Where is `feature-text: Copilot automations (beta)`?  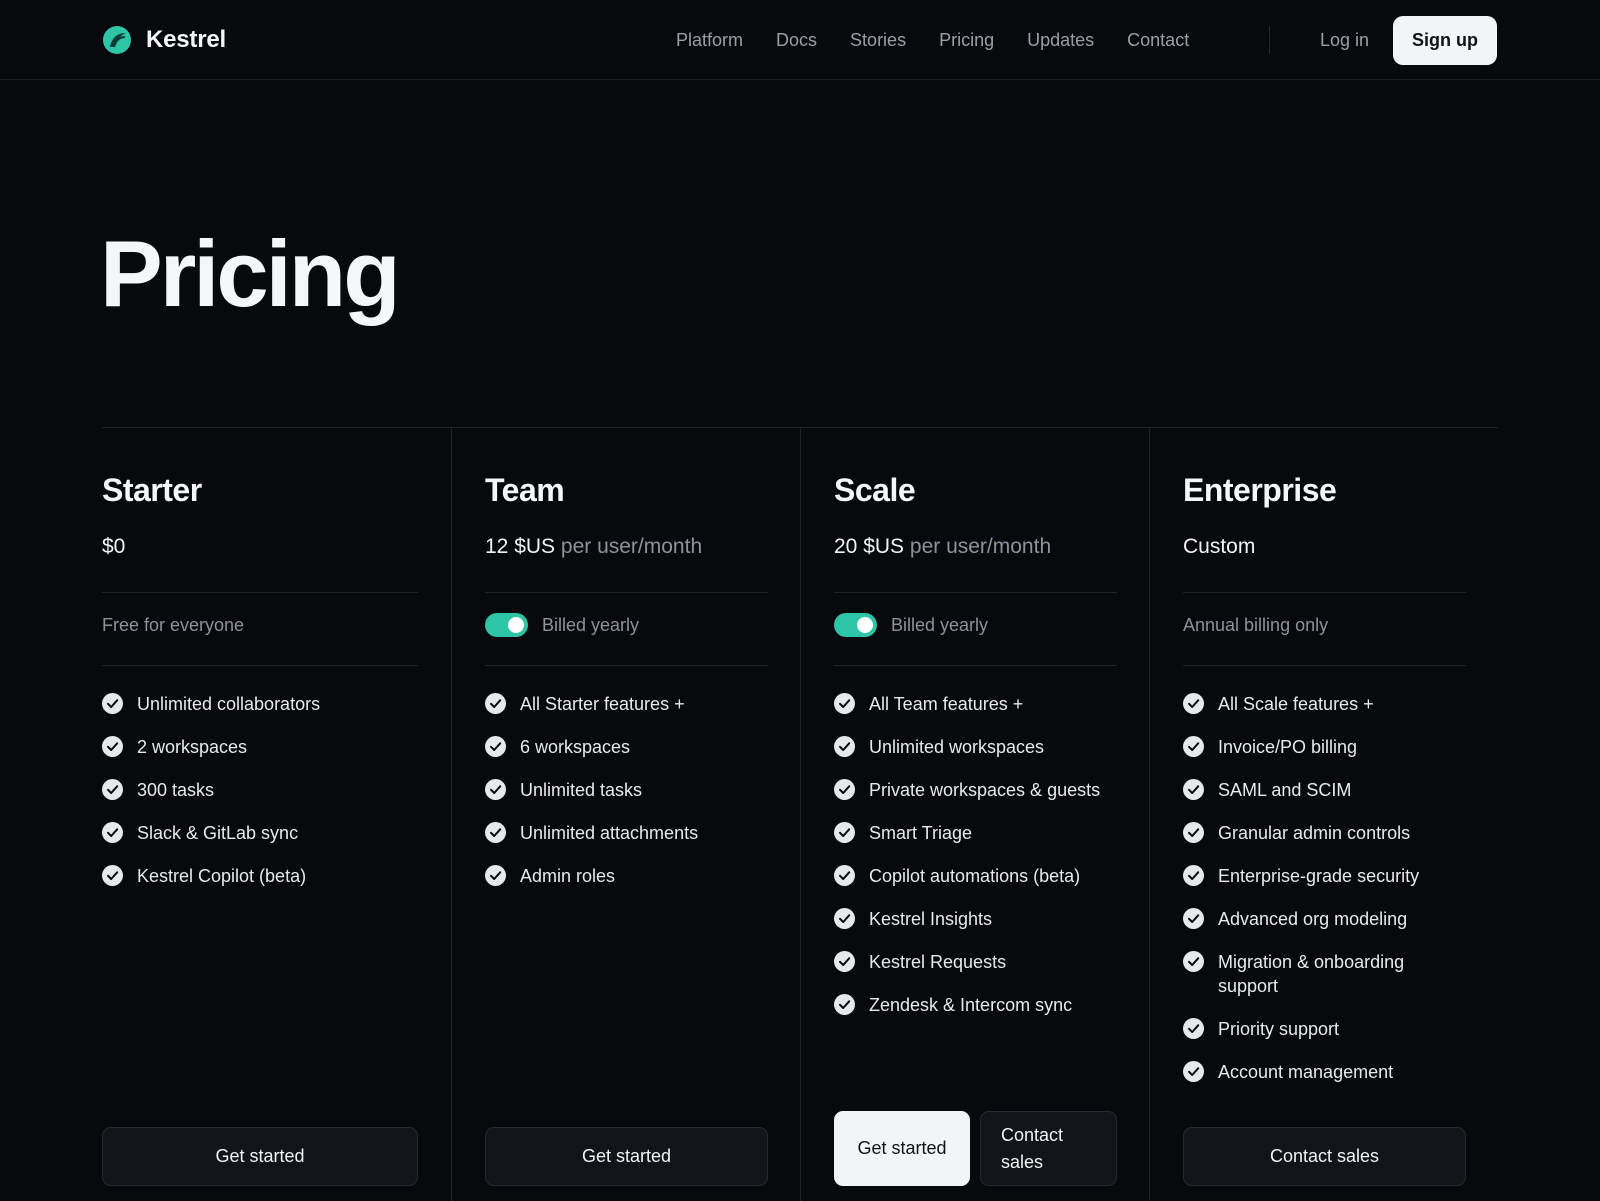
feature-text: Copilot automations (beta) is located at coordinates (975, 876).